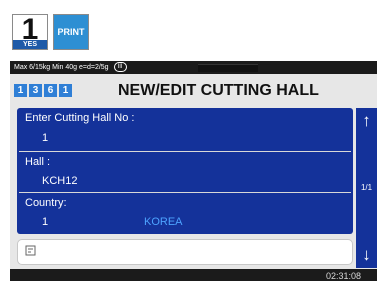  What do you see at coordinates (30, 44) in the screenshot?
I see `key-yes-label: YES` at bounding box center [30, 44].